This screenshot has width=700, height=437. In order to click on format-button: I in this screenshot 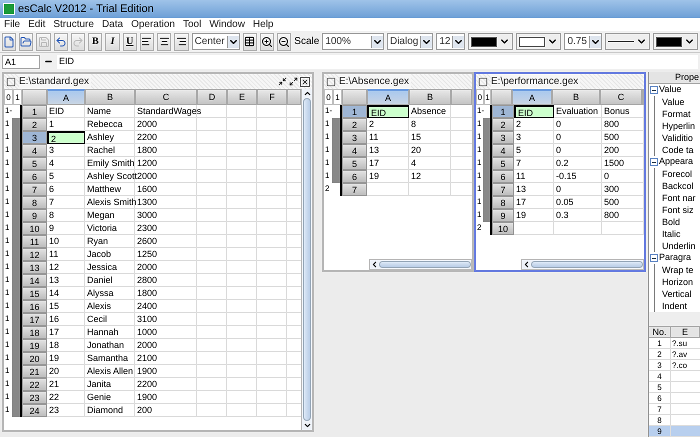, I will do `click(112, 41)`.